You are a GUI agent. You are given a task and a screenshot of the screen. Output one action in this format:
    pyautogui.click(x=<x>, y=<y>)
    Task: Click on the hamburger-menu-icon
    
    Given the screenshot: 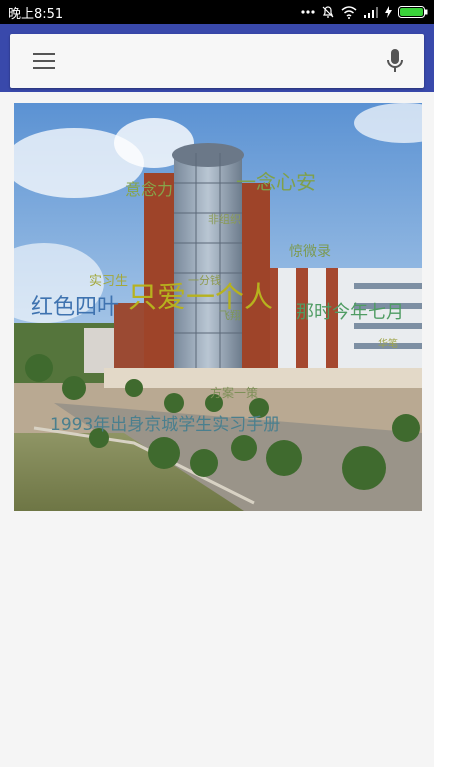 What is the action you would take?
    pyautogui.click(x=44, y=61)
    